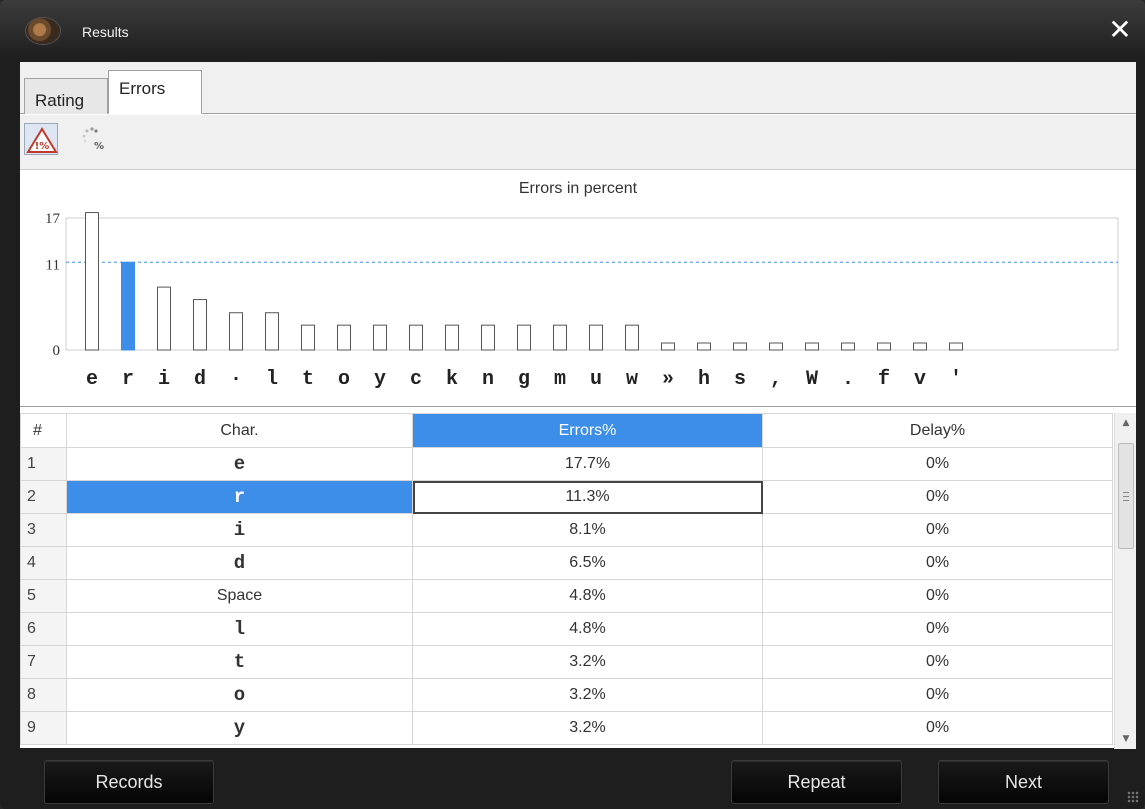 The image size is (1145, 809). What do you see at coordinates (1126, 496) in the screenshot?
I see `scroll-thumb` at bounding box center [1126, 496].